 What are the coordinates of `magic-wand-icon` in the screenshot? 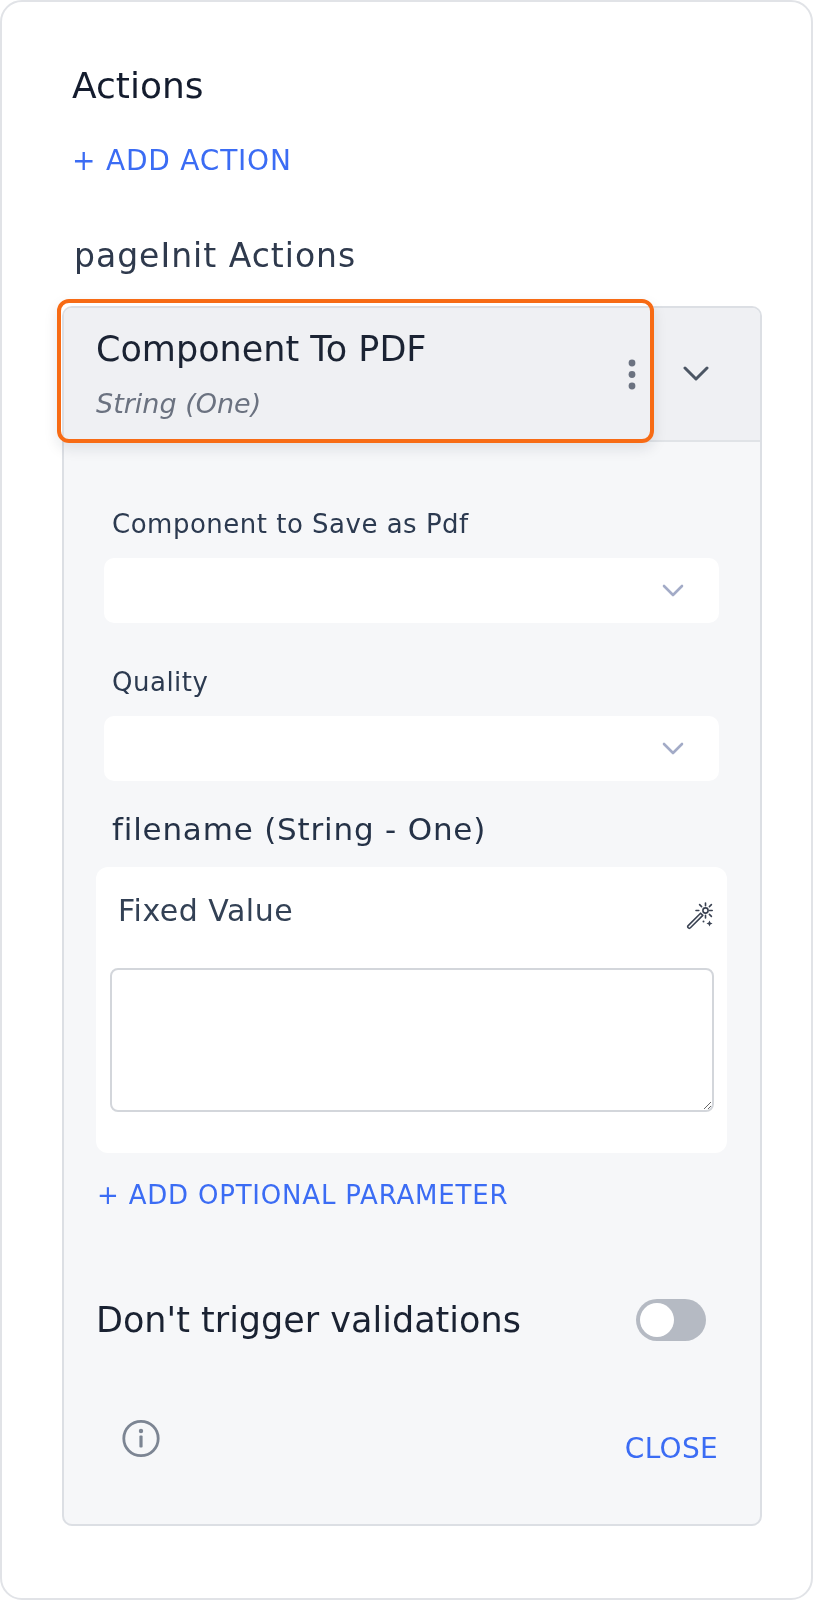 It's located at (700, 915).